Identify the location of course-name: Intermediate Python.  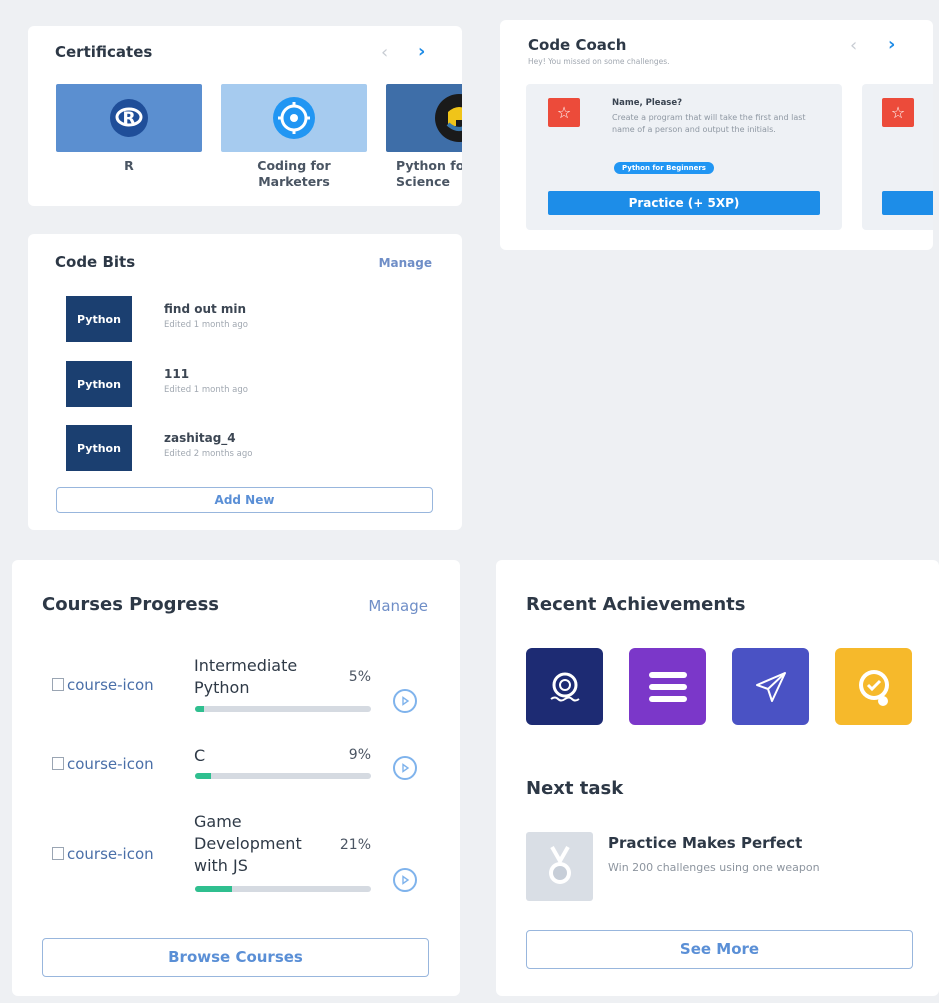
(259, 677).